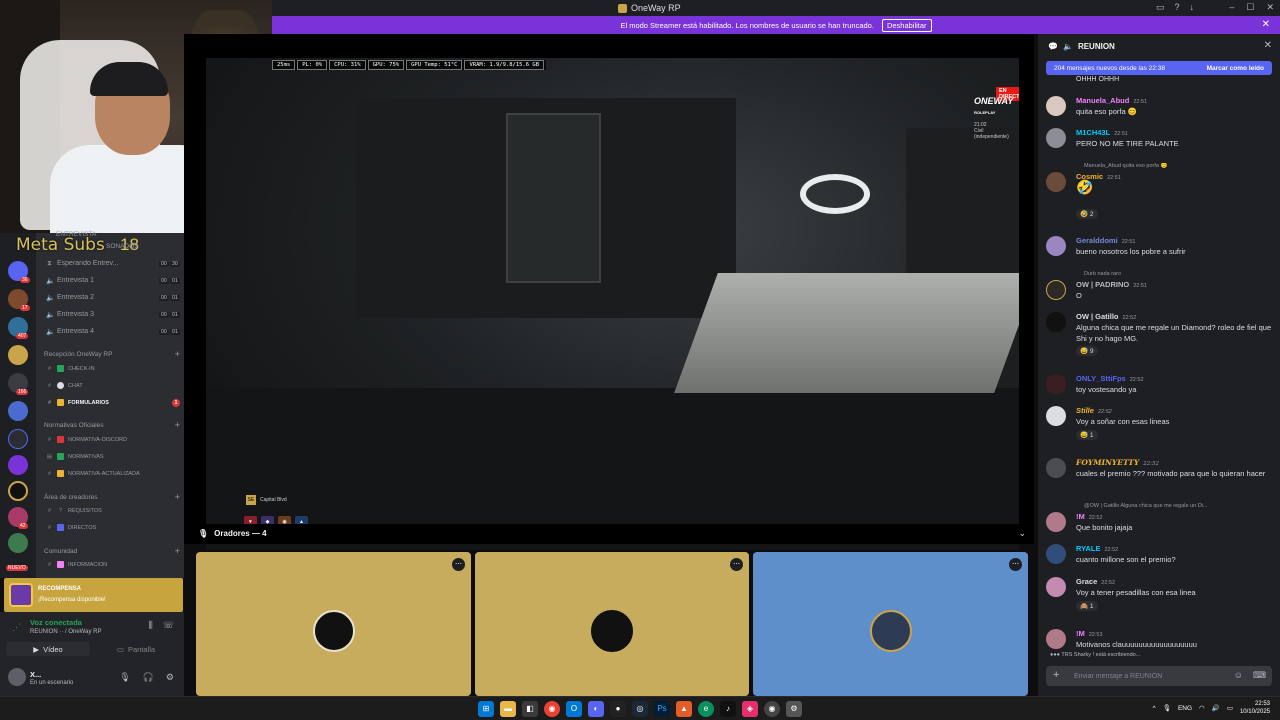 Image resolution: width=1280 pixels, height=720 pixels. Describe the element at coordinates (772, 709) in the screenshot. I see `chrome-alt-icon: ◉` at that location.